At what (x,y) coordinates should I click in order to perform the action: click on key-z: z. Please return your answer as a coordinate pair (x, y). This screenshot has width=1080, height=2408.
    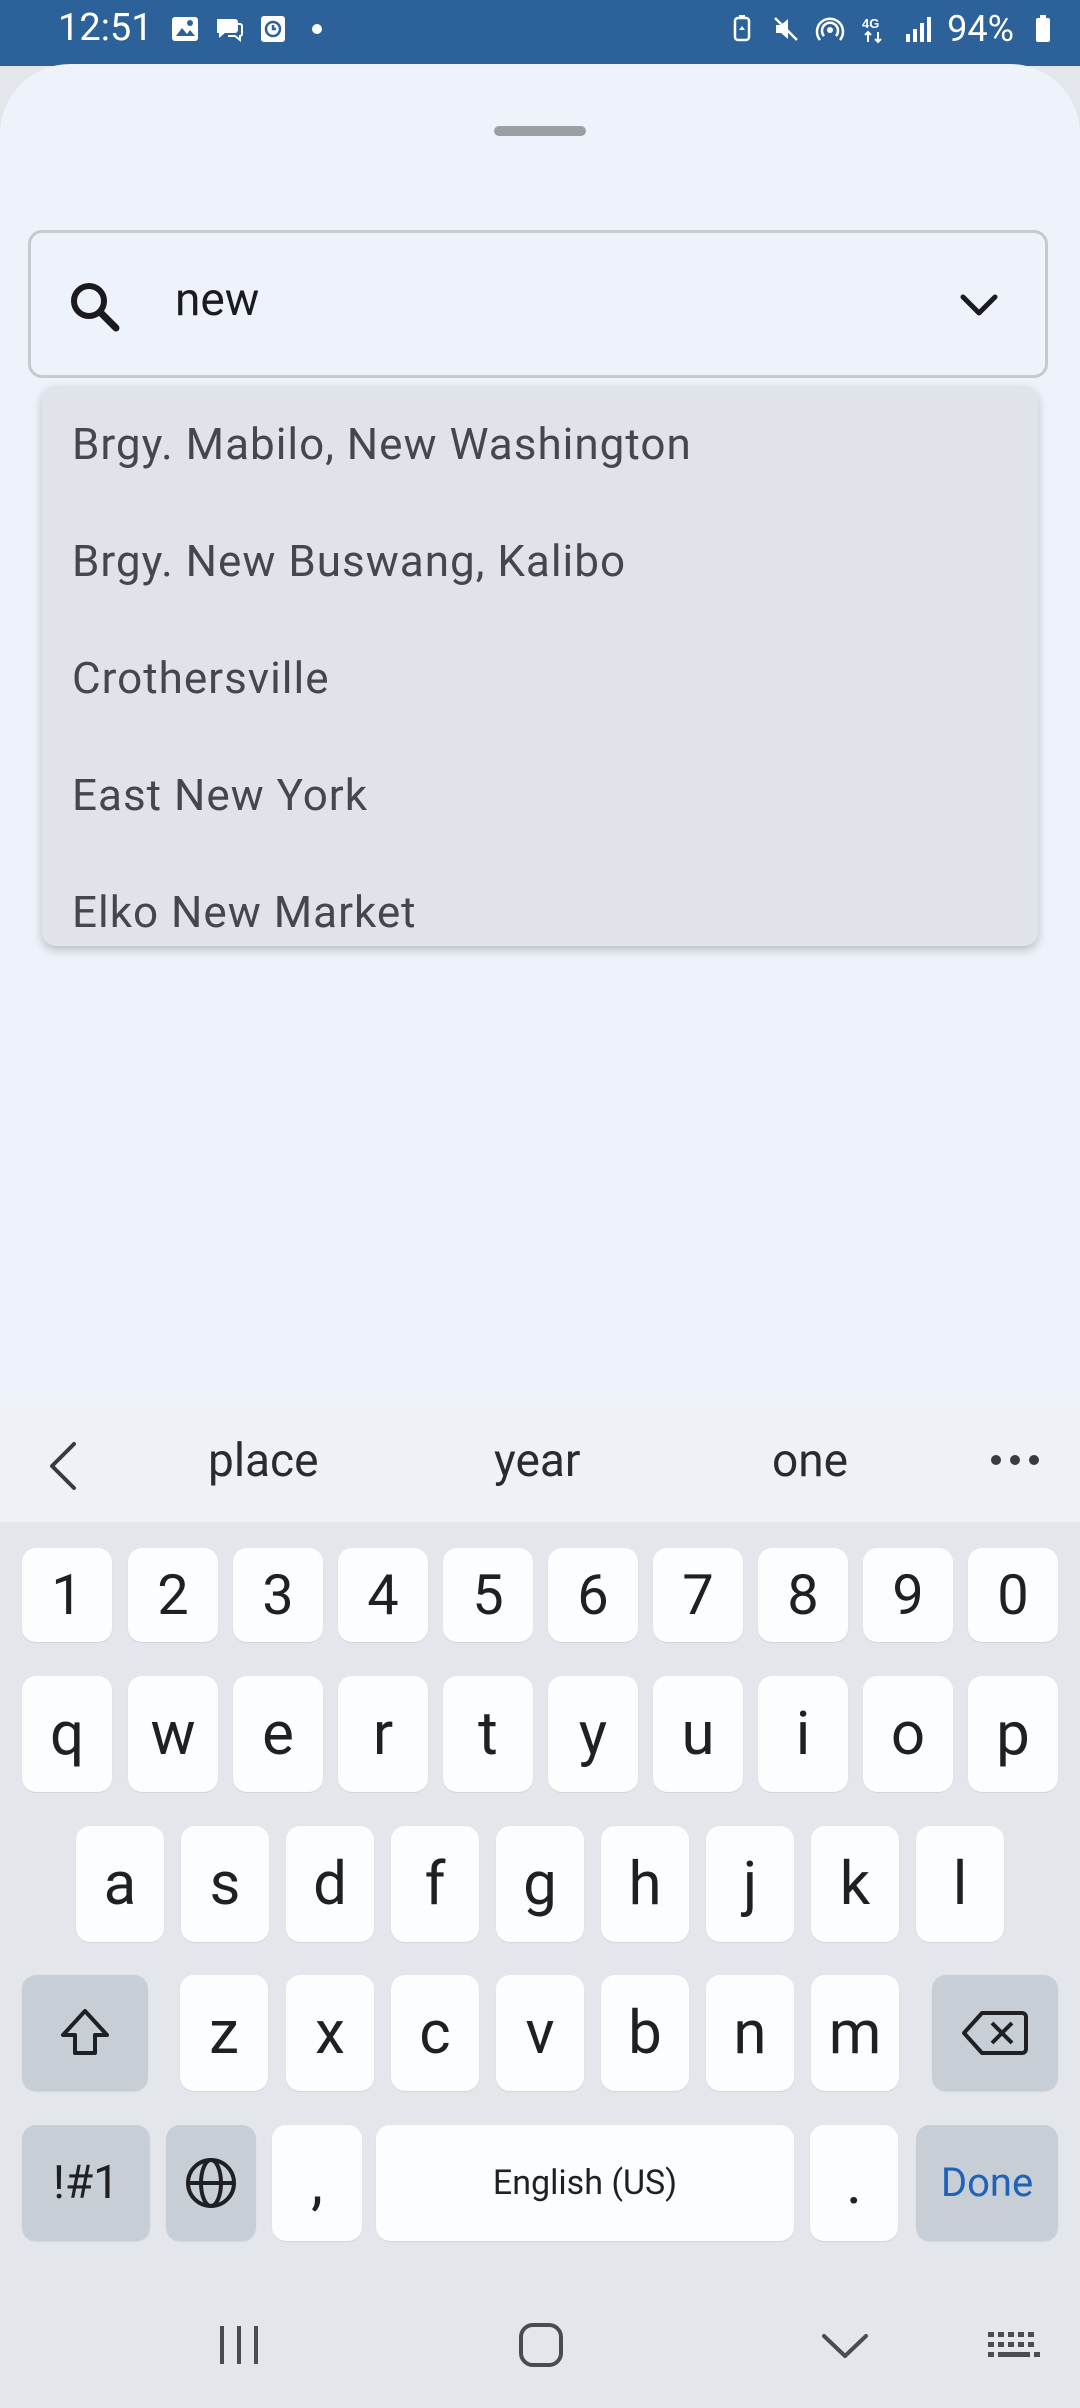
    Looking at the image, I should click on (224, 2033).